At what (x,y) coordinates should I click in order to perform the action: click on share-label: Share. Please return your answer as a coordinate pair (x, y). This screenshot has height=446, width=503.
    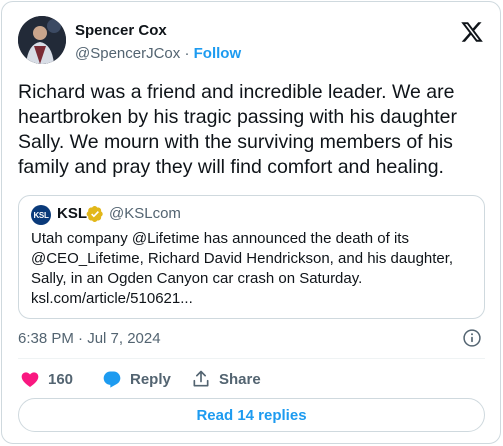
    Looking at the image, I should click on (240, 379).